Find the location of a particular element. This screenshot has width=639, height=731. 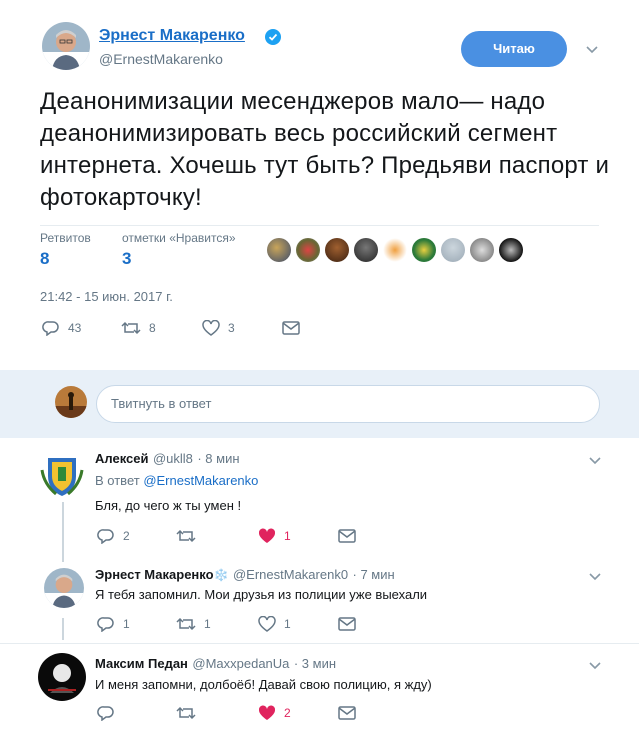

following-button: Читаю is located at coordinates (514, 49).